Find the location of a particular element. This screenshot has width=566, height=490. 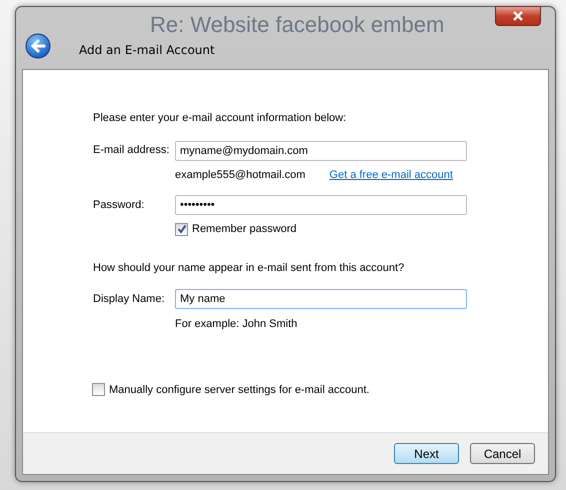

background-window-title: Re: Website facebook embem is located at coordinates (297, 25).